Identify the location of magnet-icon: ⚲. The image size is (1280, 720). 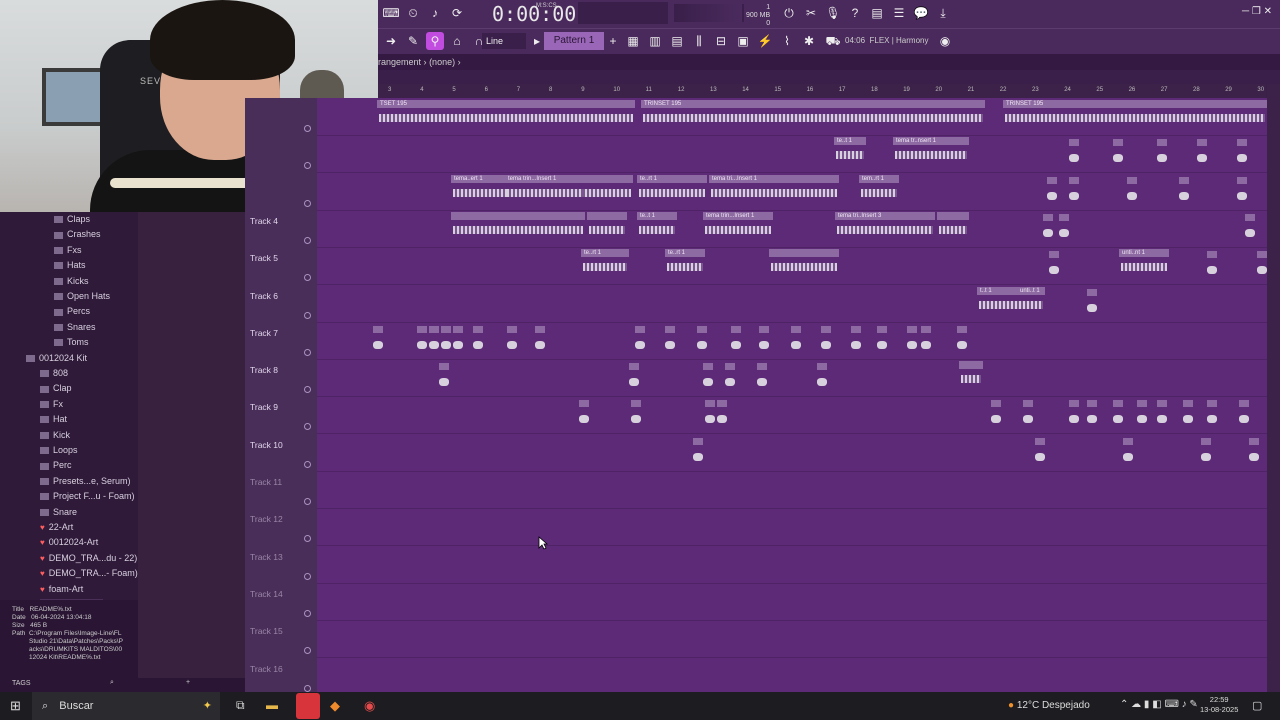
(435, 41).